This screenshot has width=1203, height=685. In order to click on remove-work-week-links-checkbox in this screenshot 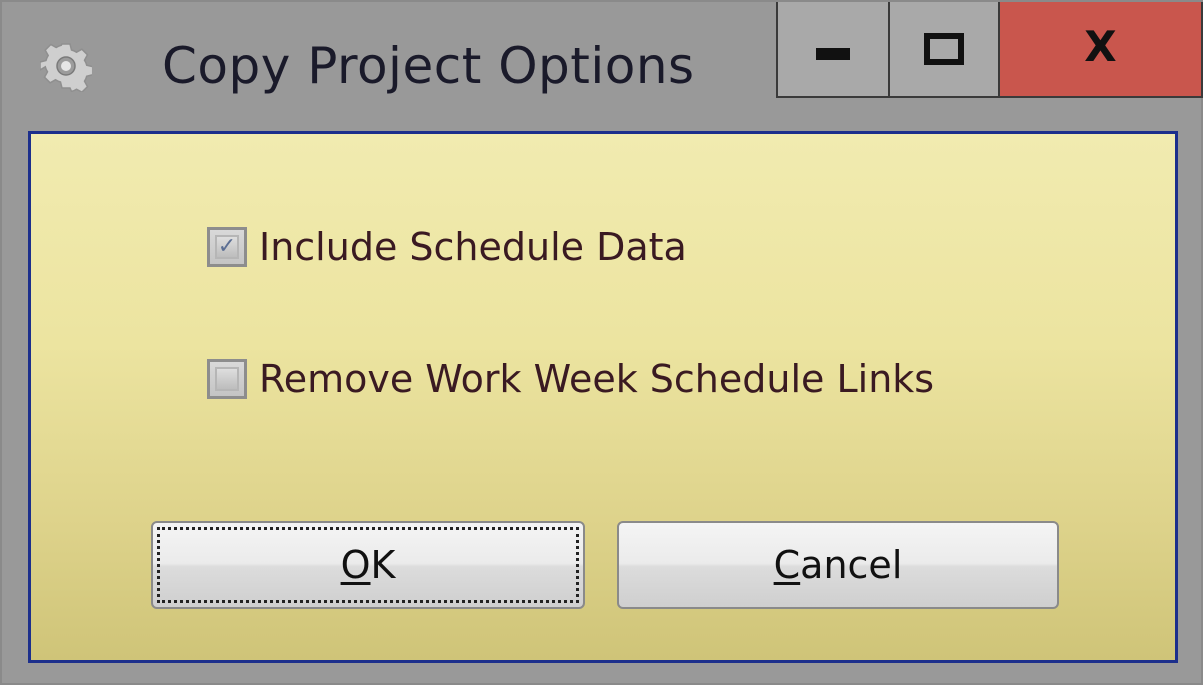, I will do `click(227, 379)`.